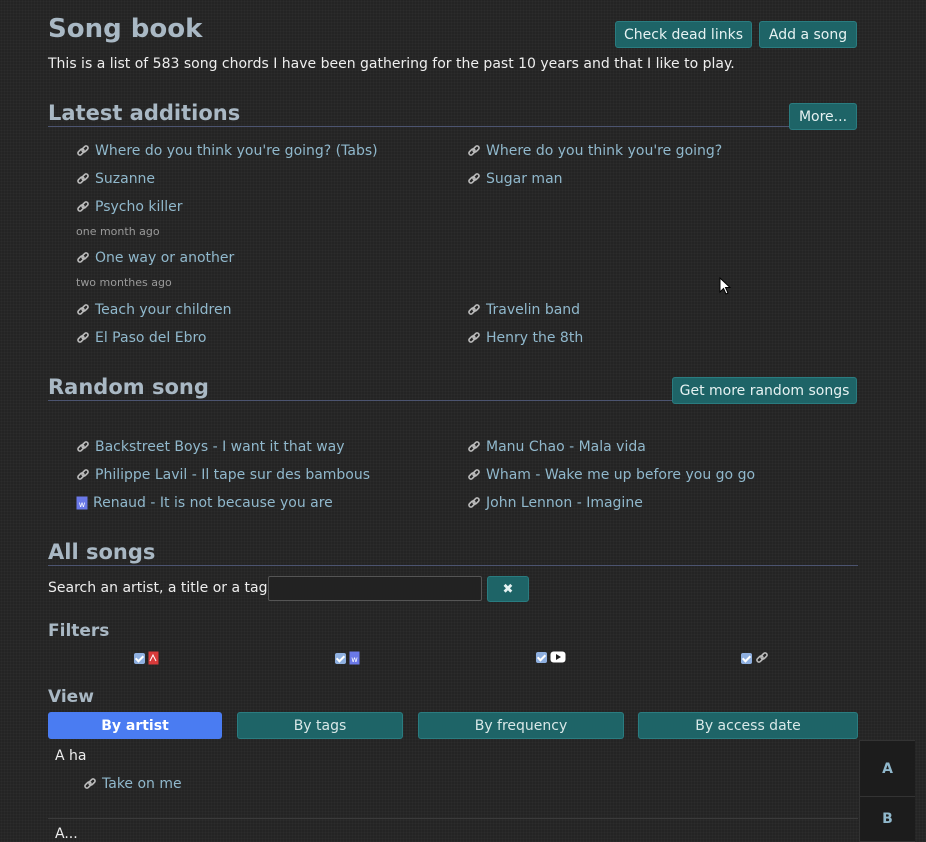 The width and height of the screenshot is (926, 842). I want to click on list-item: Manu Chao - Mala vida, so click(556, 447).